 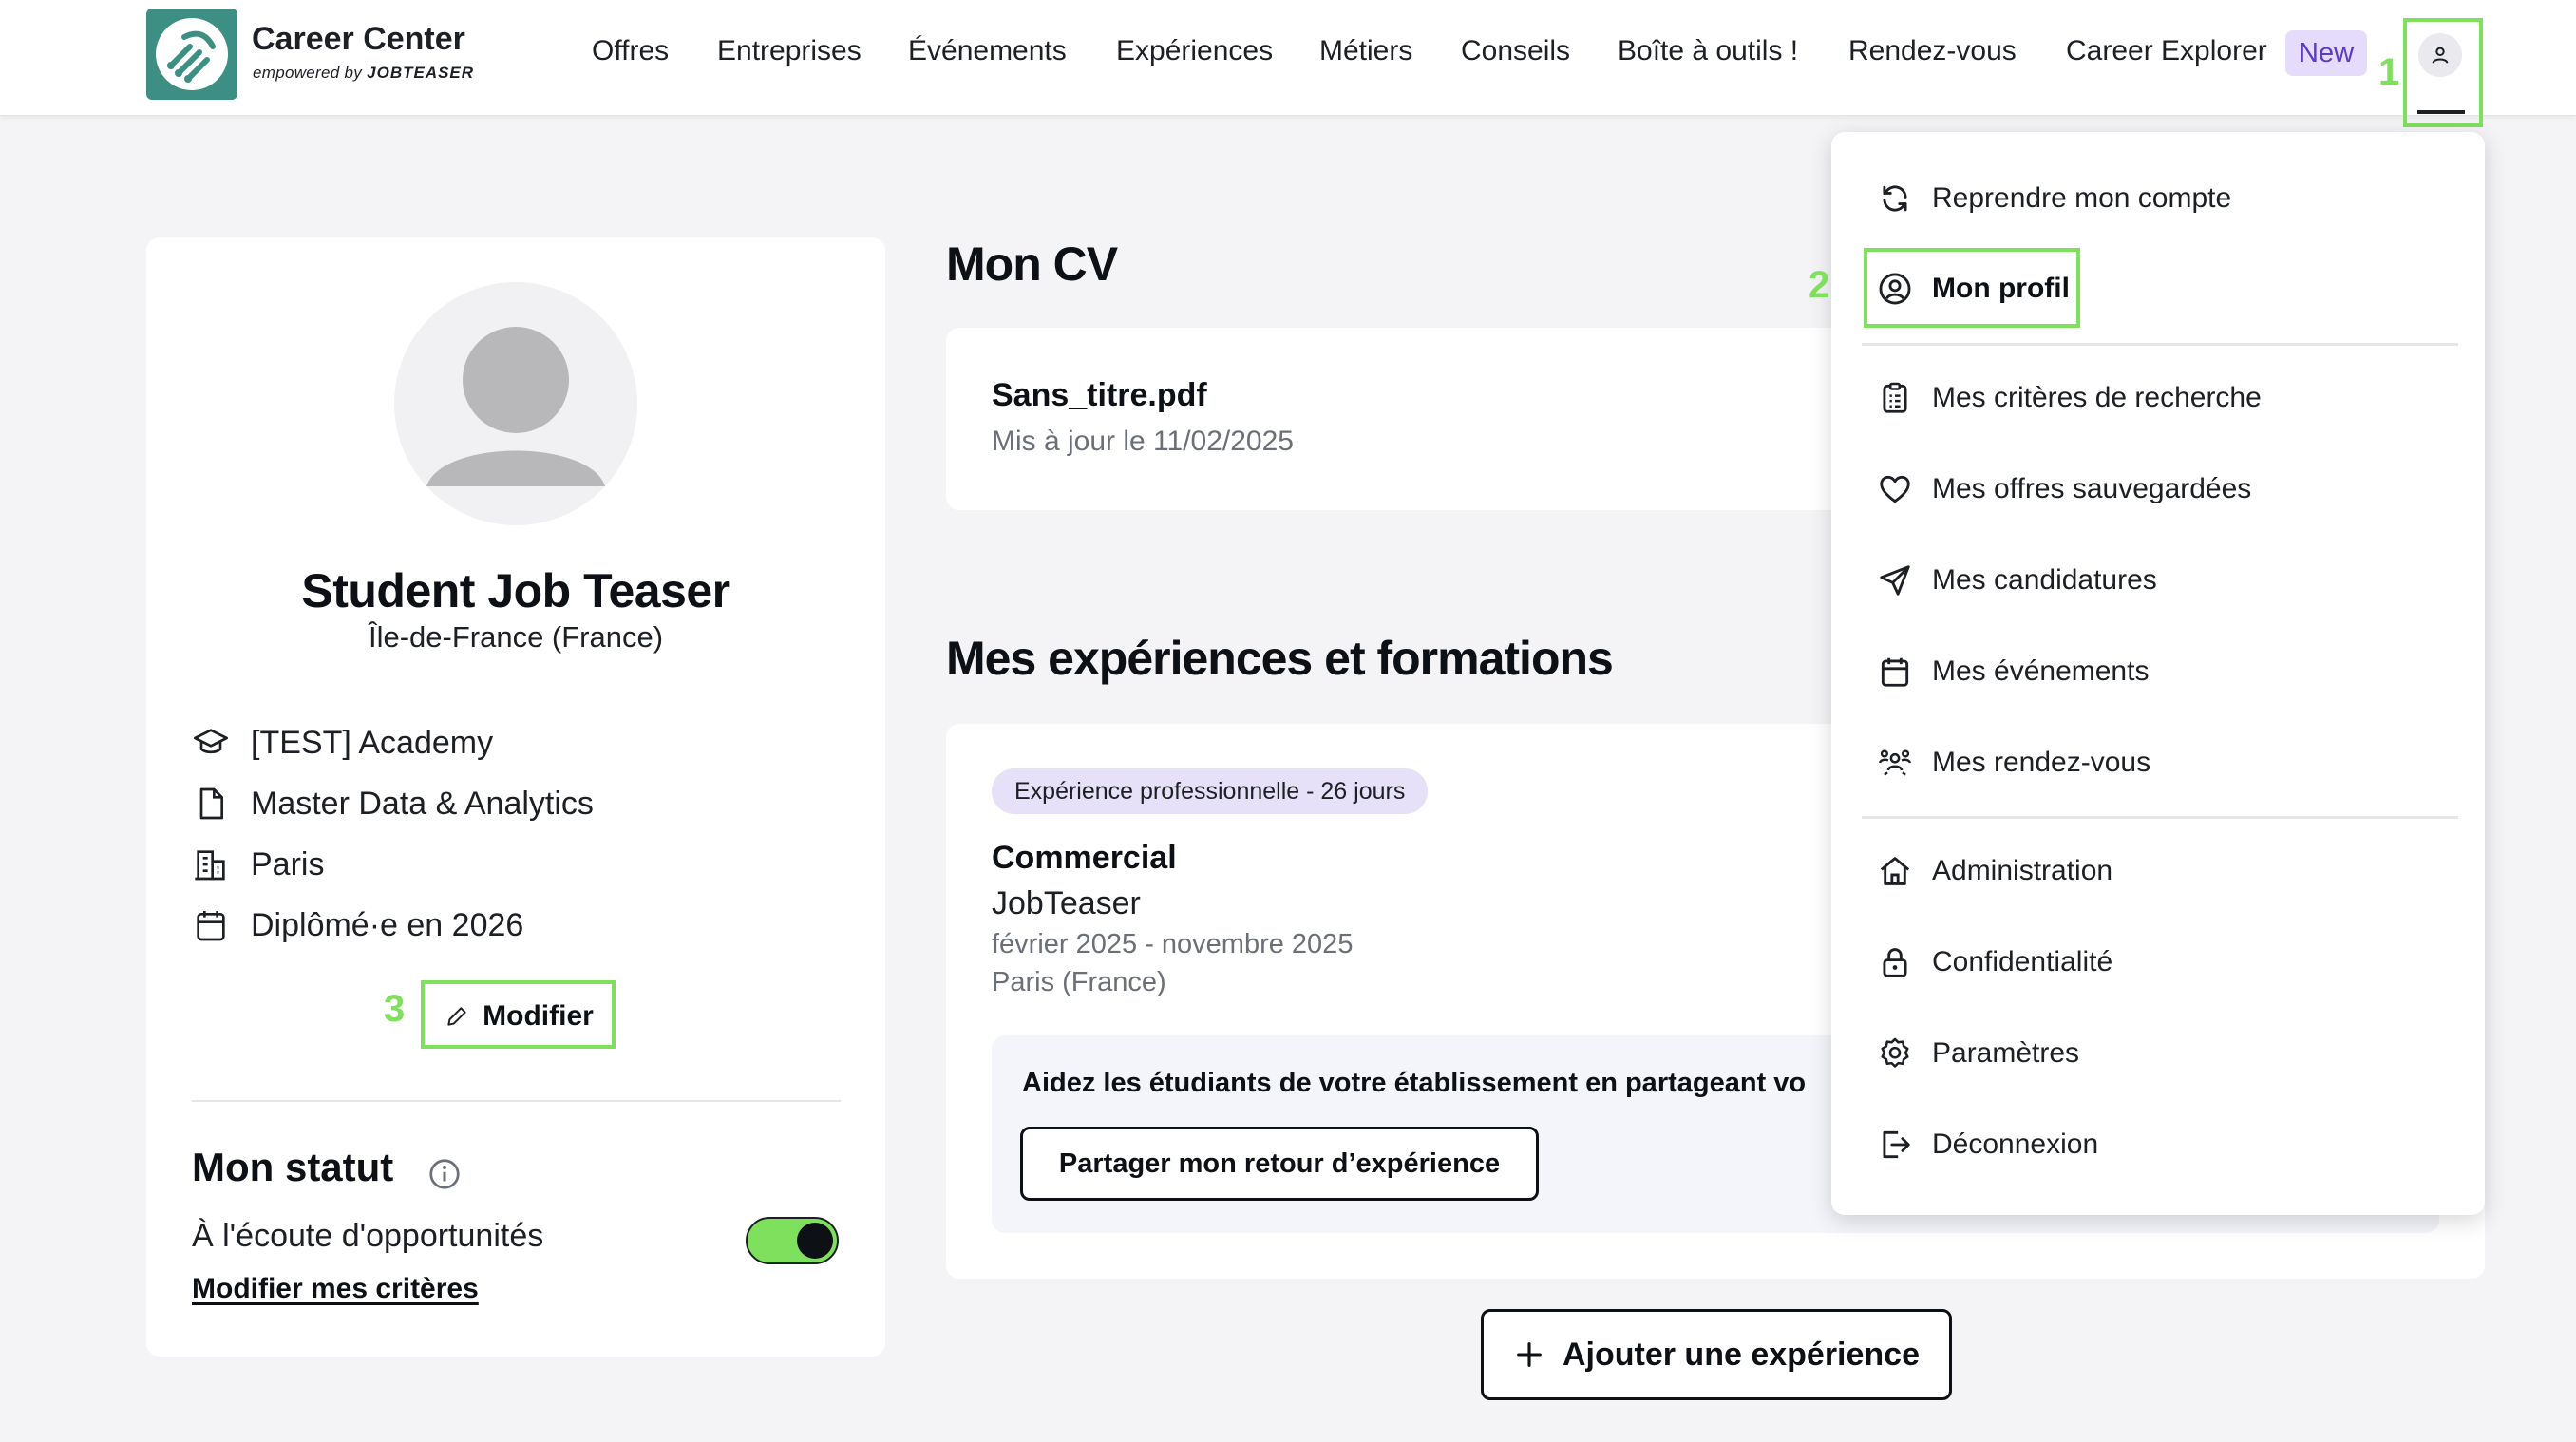 What do you see at coordinates (1895, 580) in the screenshot?
I see `send-icon` at bounding box center [1895, 580].